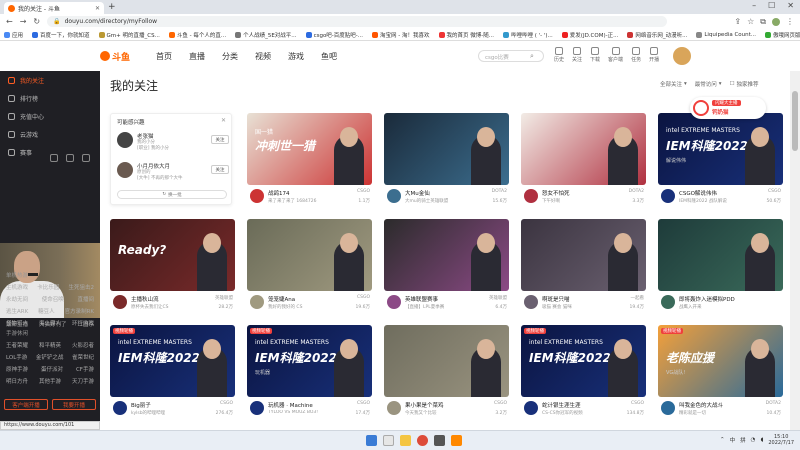 This screenshot has height=450, width=800. Describe the element at coordinates (17, 323) in the screenshot. I see `sidebar-category-link: 怪物猎人` at that location.